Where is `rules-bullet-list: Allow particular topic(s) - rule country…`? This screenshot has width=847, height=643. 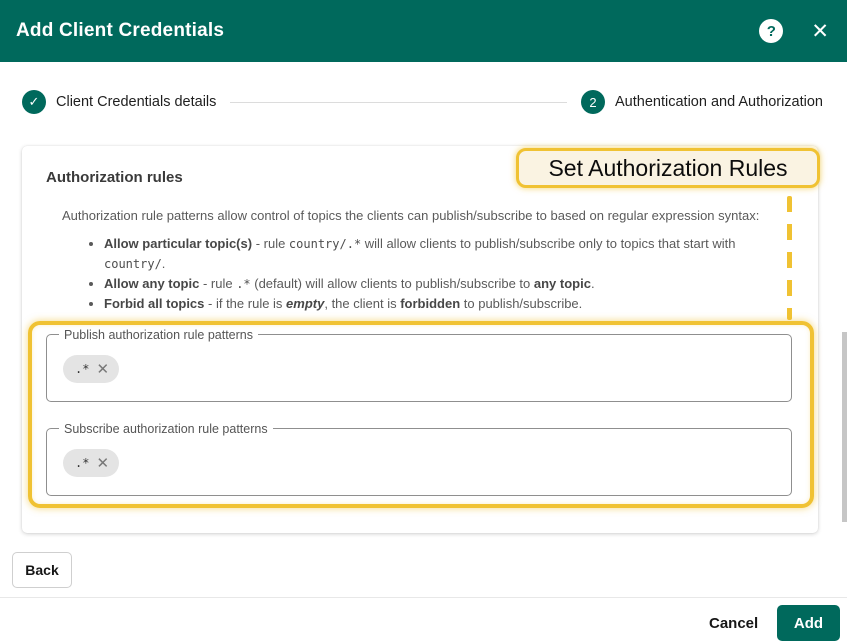 rules-bullet-list: Allow particular topic(s) - rule country… is located at coordinates (407, 274).